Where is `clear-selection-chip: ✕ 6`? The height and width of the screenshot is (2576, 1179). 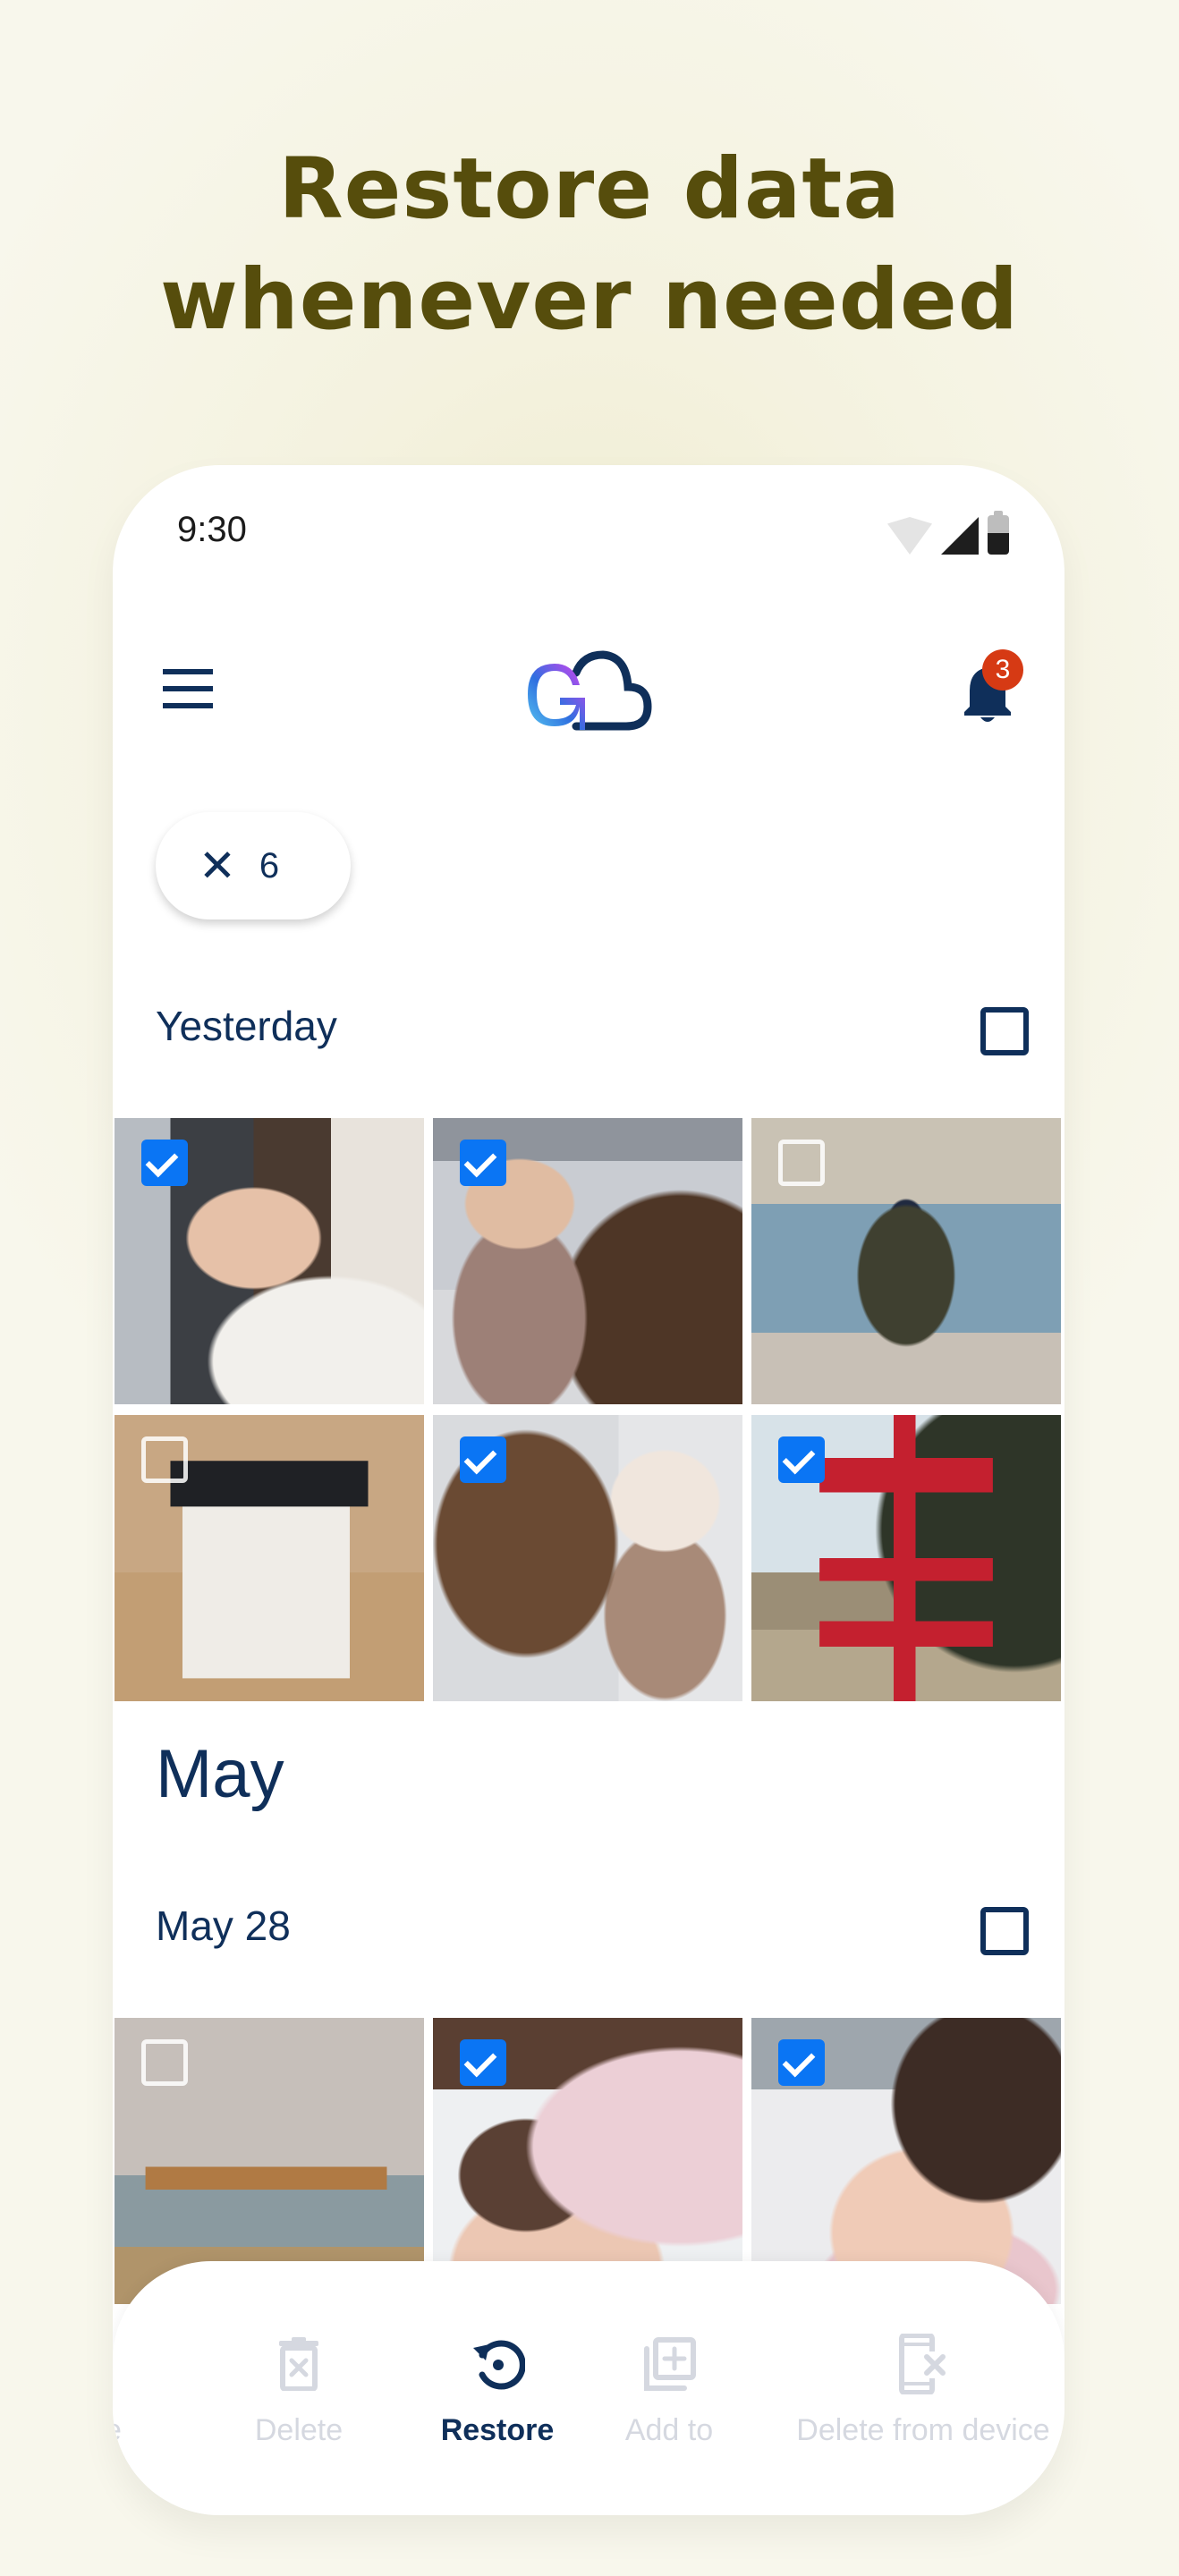 clear-selection-chip: ✕ 6 is located at coordinates (254, 865).